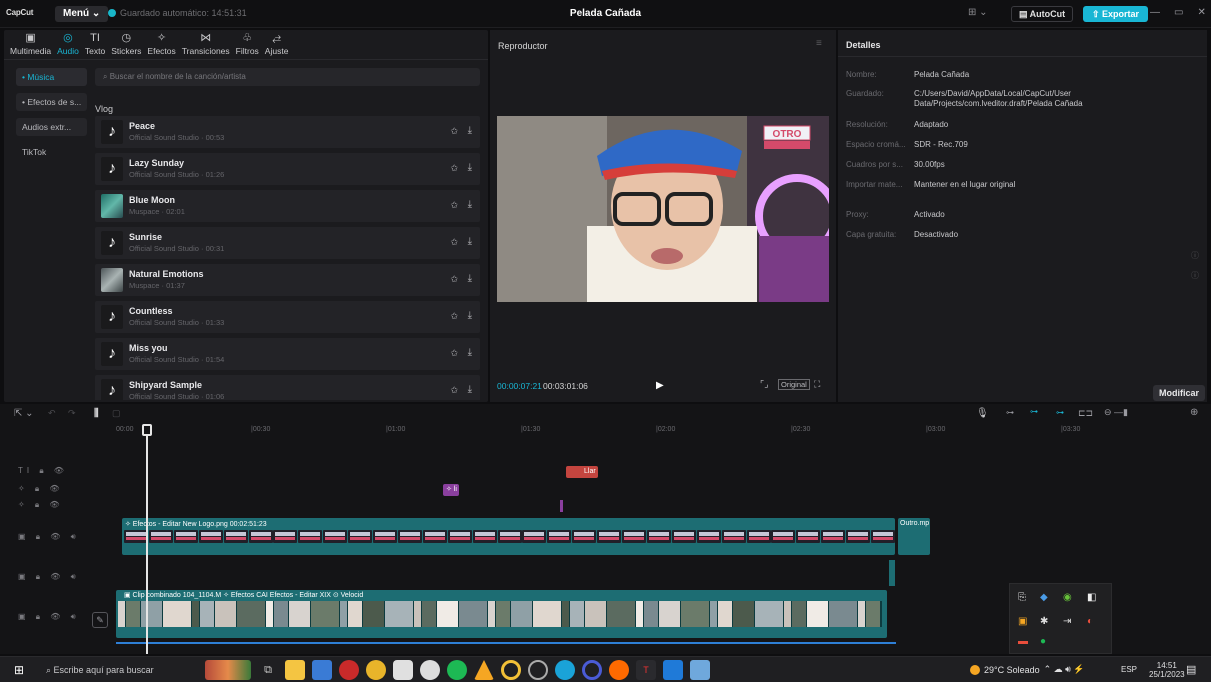 This screenshot has height=682, width=1211. What do you see at coordinates (96, 413) in the screenshot?
I see `split-icon: ⫼` at bounding box center [96, 413].